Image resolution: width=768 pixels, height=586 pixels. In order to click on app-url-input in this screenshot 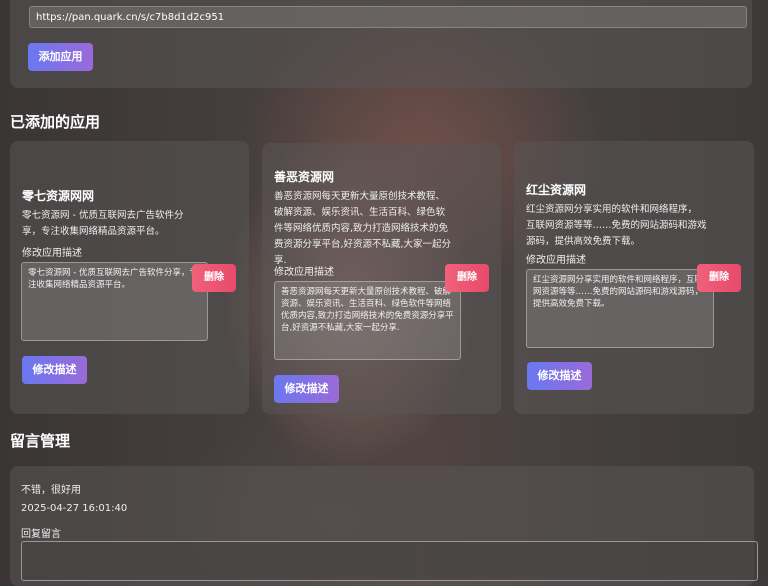, I will do `click(388, 17)`.